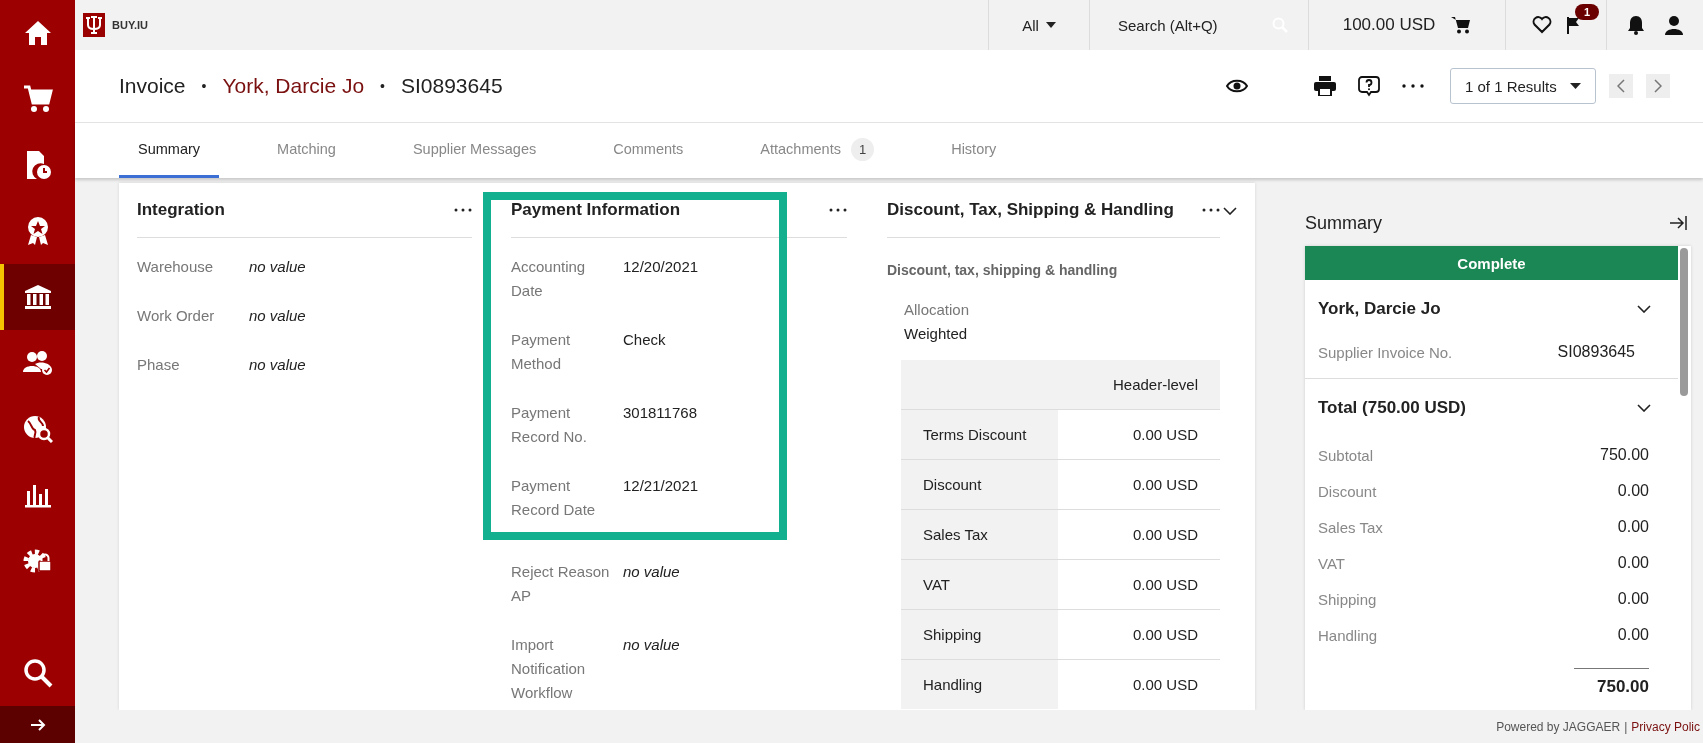 This screenshot has height=743, width=1703. What do you see at coordinates (1346, 455) in the screenshot?
I see `field-label: Subtotal` at bounding box center [1346, 455].